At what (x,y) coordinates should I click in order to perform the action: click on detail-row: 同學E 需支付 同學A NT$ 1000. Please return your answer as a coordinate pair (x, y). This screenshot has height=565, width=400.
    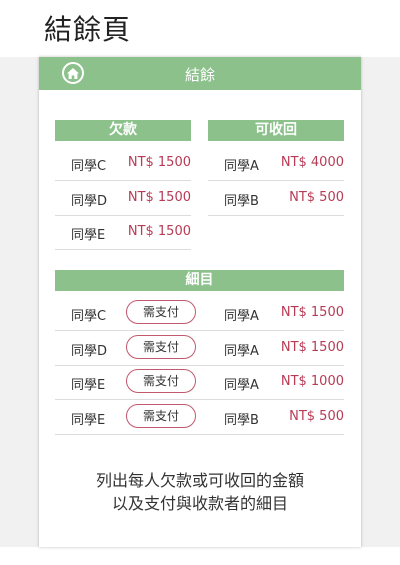
    Looking at the image, I should click on (199, 382).